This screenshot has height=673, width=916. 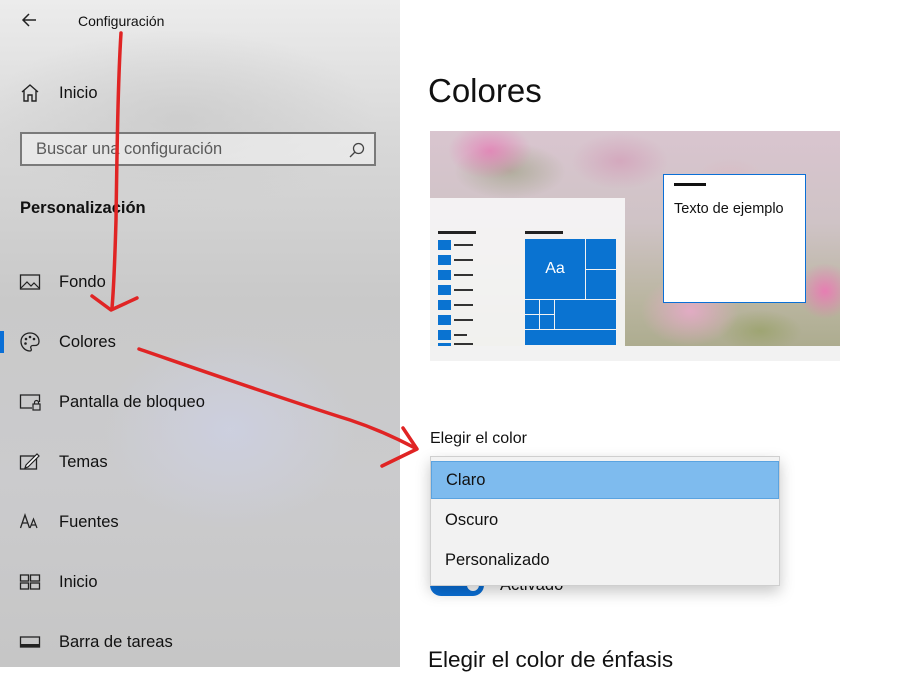 What do you see at coordinates (30, 402) in the screenshot?
I see `lock-screen-icon` at bounding box center [30, 402].